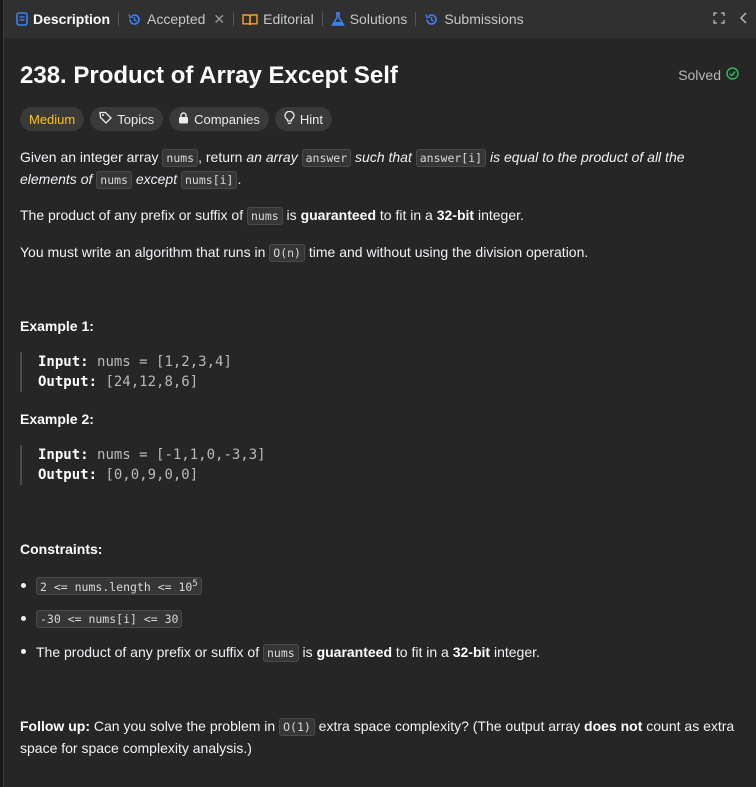  I want to click on example-input: nums = [-1,1,0,-3,3], so click(181, 455).